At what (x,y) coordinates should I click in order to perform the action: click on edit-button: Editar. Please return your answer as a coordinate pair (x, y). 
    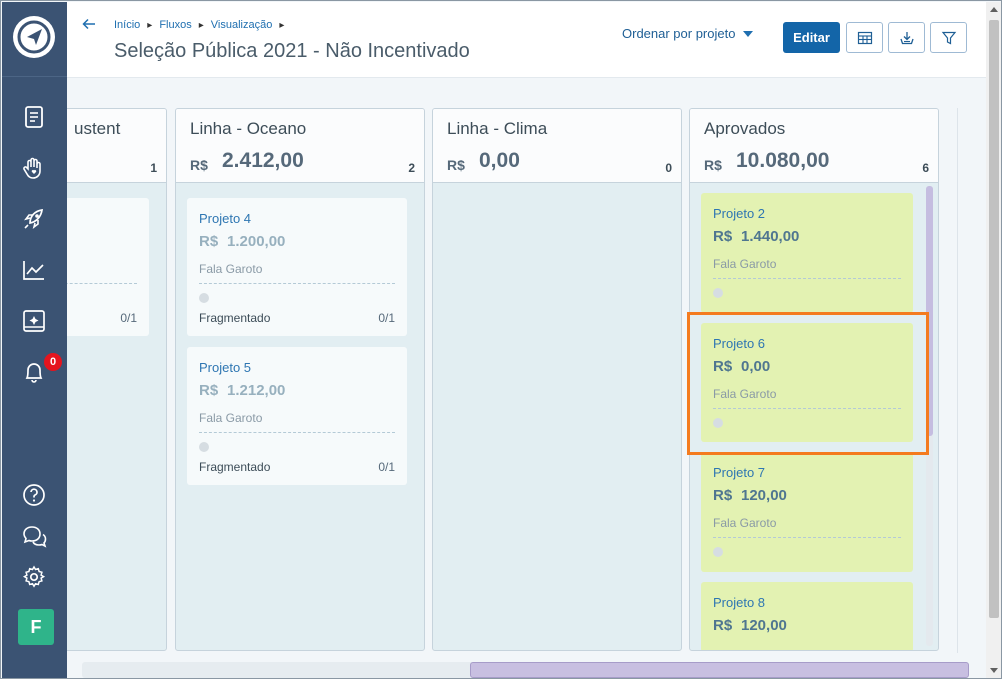
    Looking at the image, I should click on (811, 37).